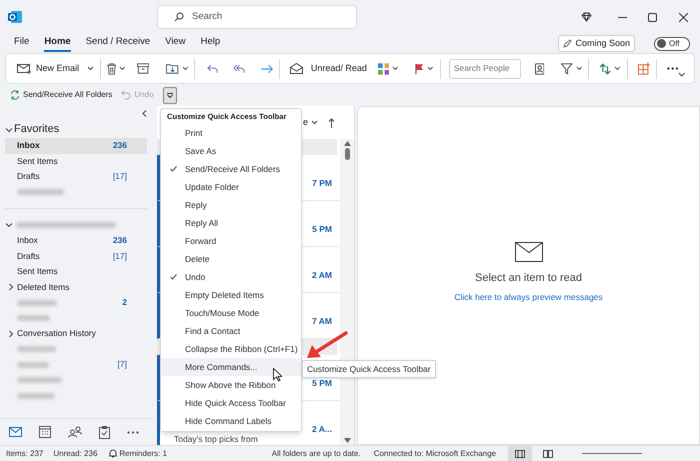 This screenshot has width=700, height=461. What do you see at coordinates (316, 454) in the screenshot?
I see `status-text: All folders are up to date.` at bounding box center [316, 454].